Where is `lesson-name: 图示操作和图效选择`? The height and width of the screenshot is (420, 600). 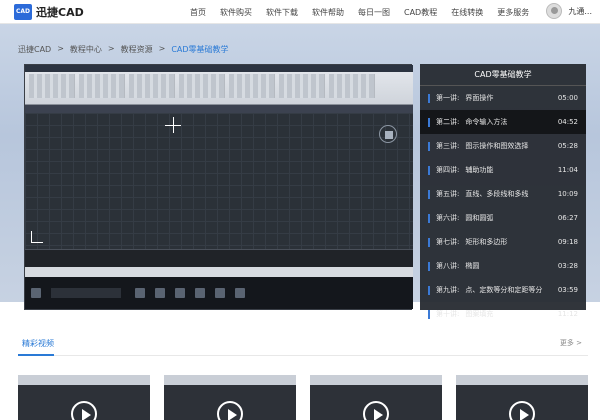
lesson-name: 图示操作和图效选择 is located at coordinates (497, 146).